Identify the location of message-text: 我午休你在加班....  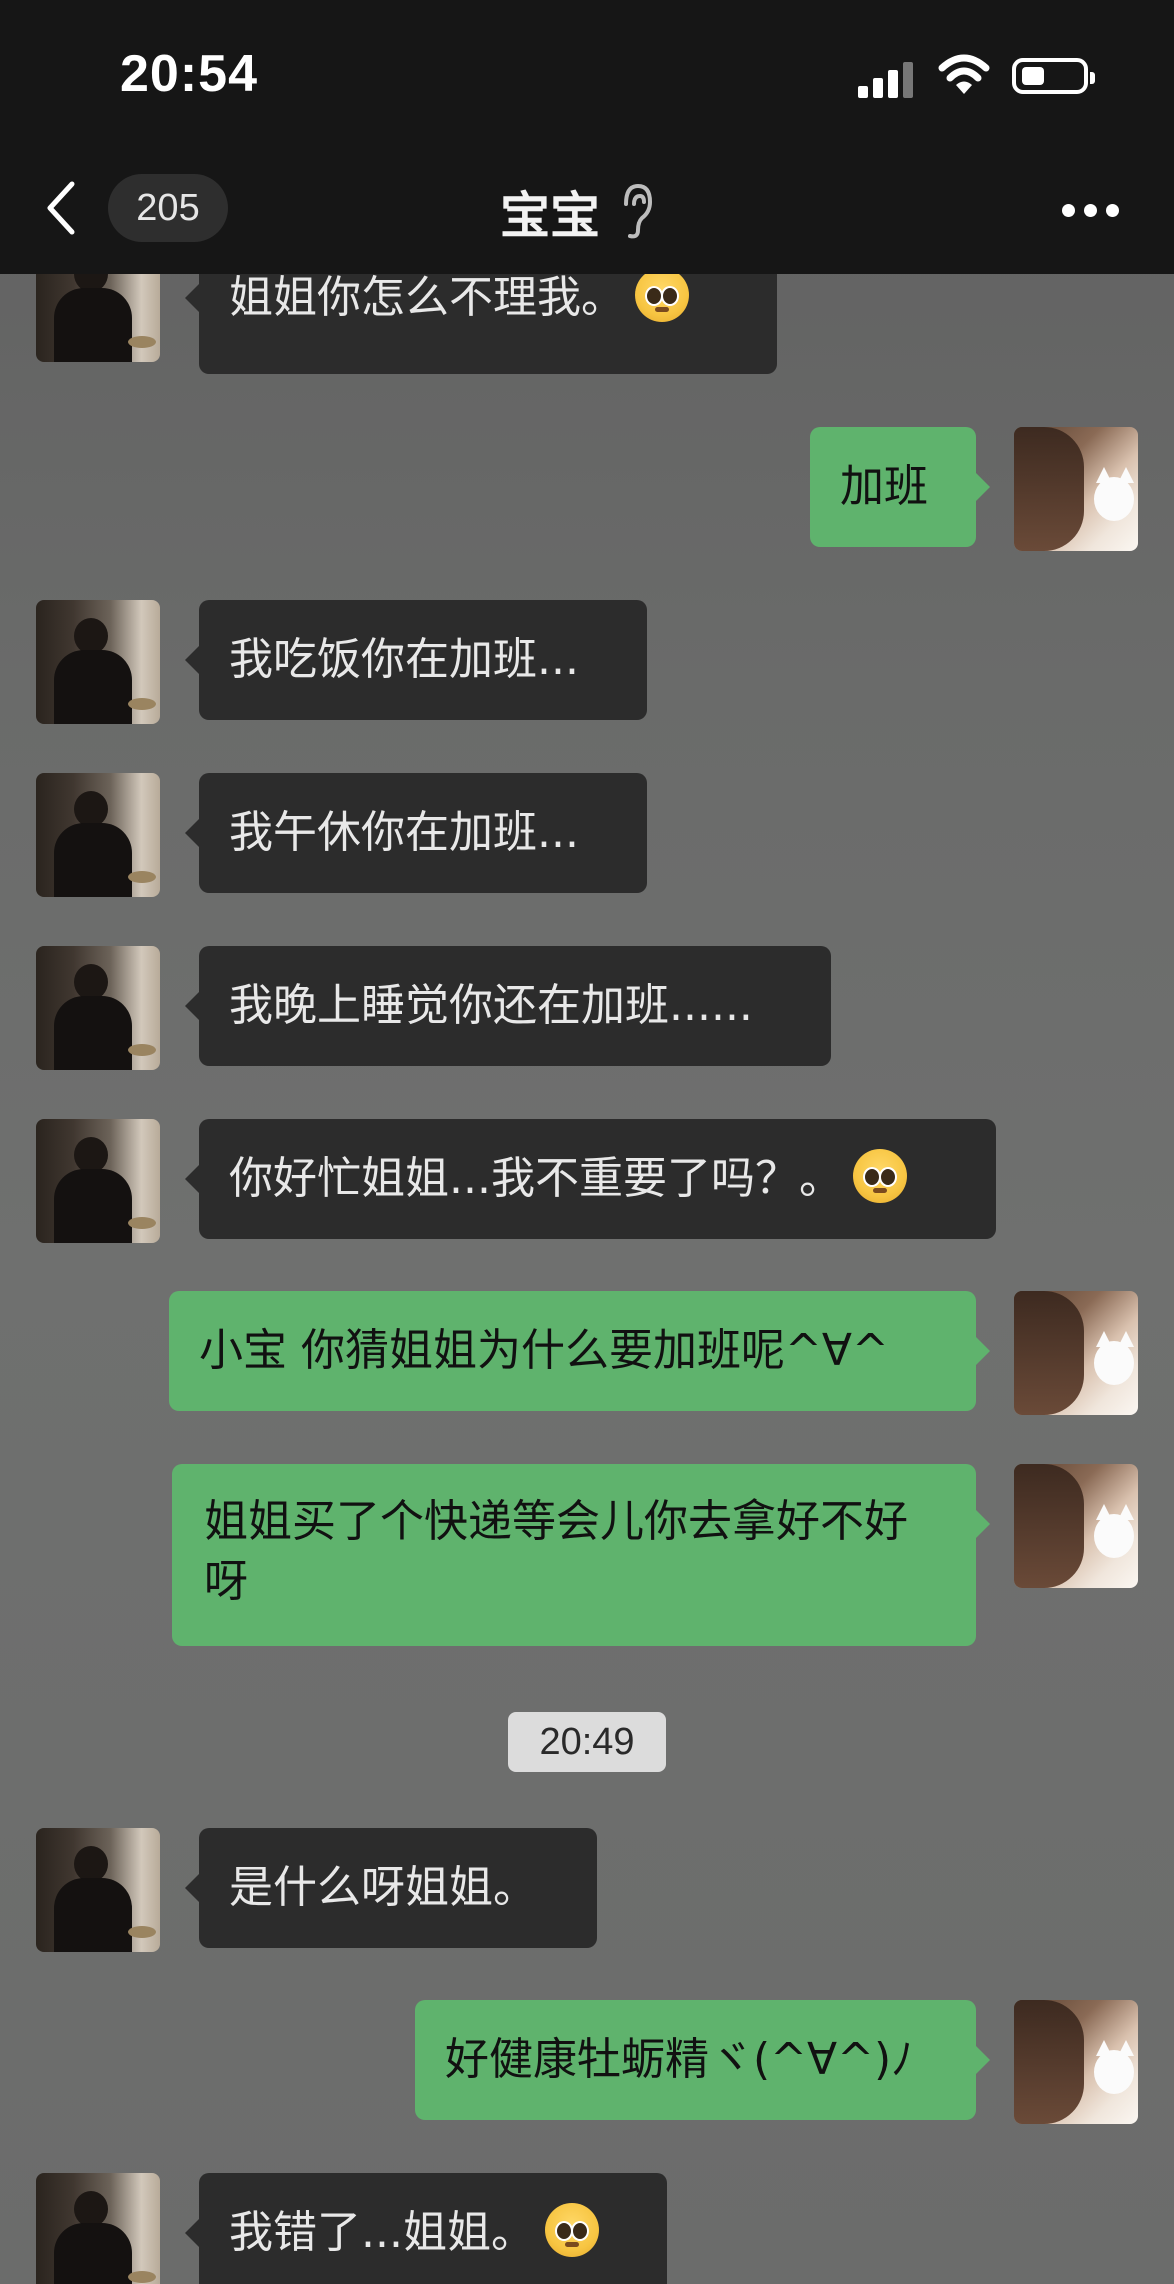
(404, 832).